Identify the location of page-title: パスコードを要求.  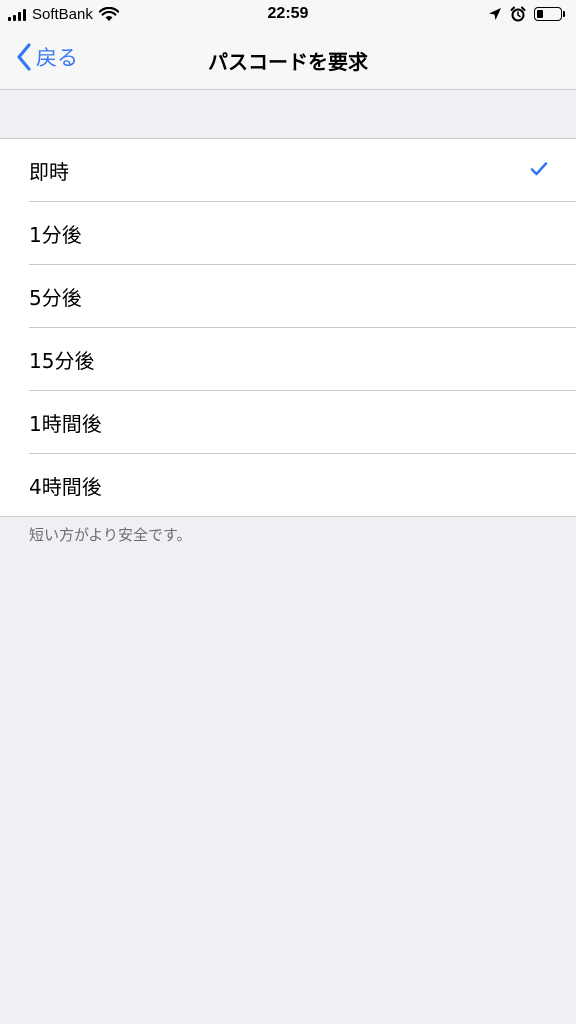
(288, 62).